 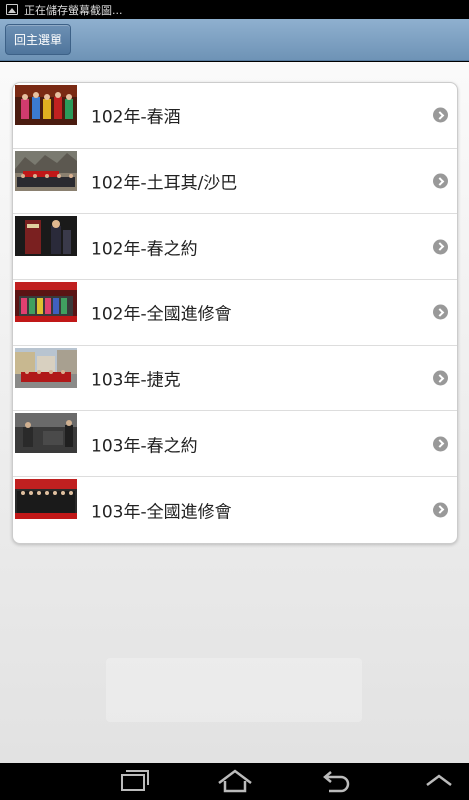 I want to click on list-item: 103年-春之約, so click(x=235, y=444).